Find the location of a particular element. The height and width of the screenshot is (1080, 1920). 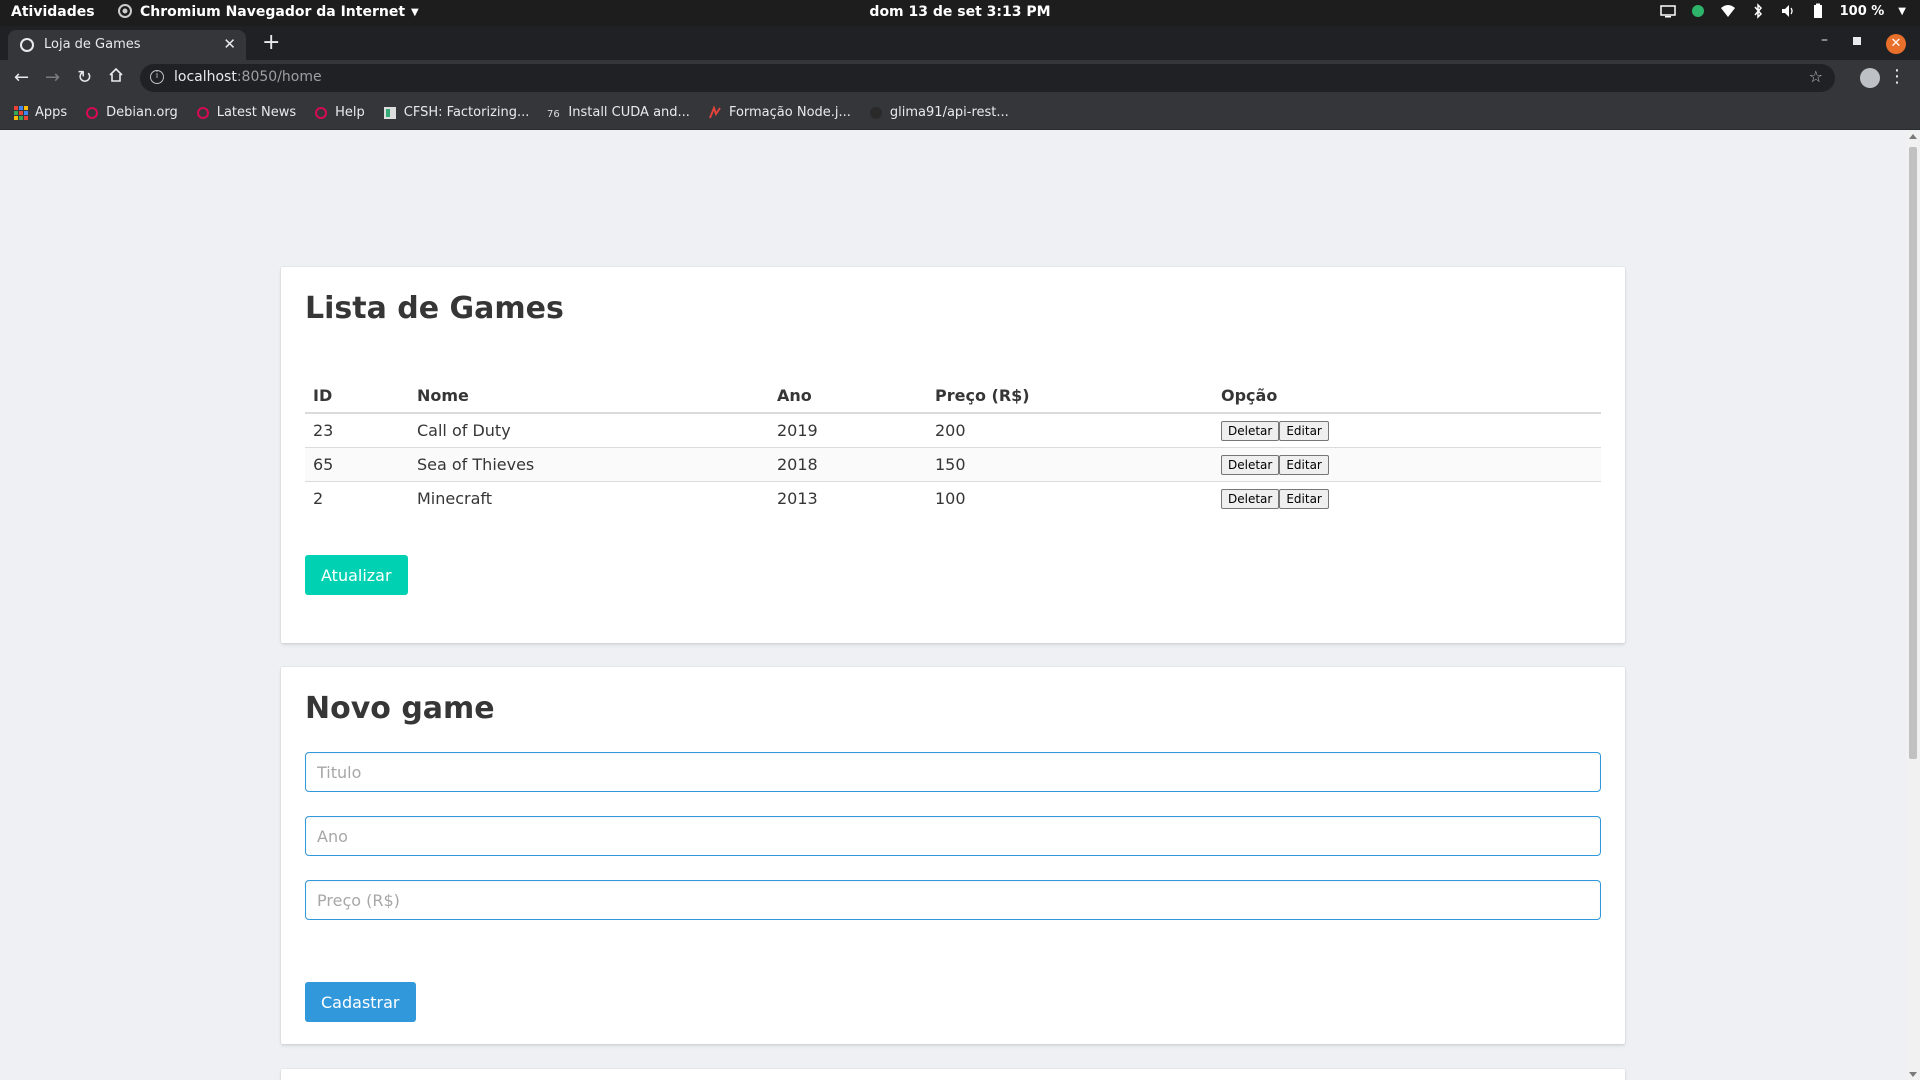

refresh-button: Atualizar is located at coordinates (356, 575).